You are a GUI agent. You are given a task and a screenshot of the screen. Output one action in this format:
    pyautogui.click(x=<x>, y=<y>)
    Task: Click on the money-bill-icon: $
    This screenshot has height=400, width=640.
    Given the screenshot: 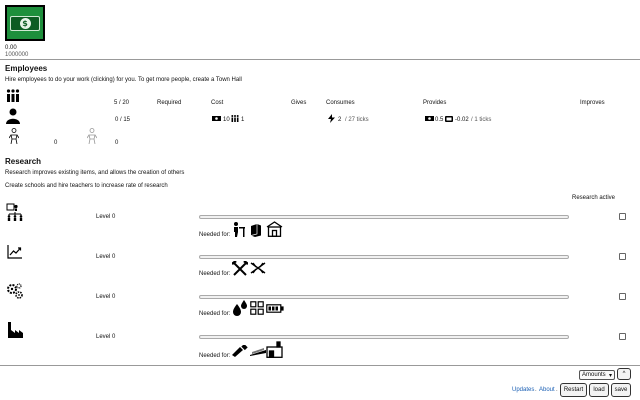 What is the action you would take?
    pyautogui.click(x=25, y=23)
    